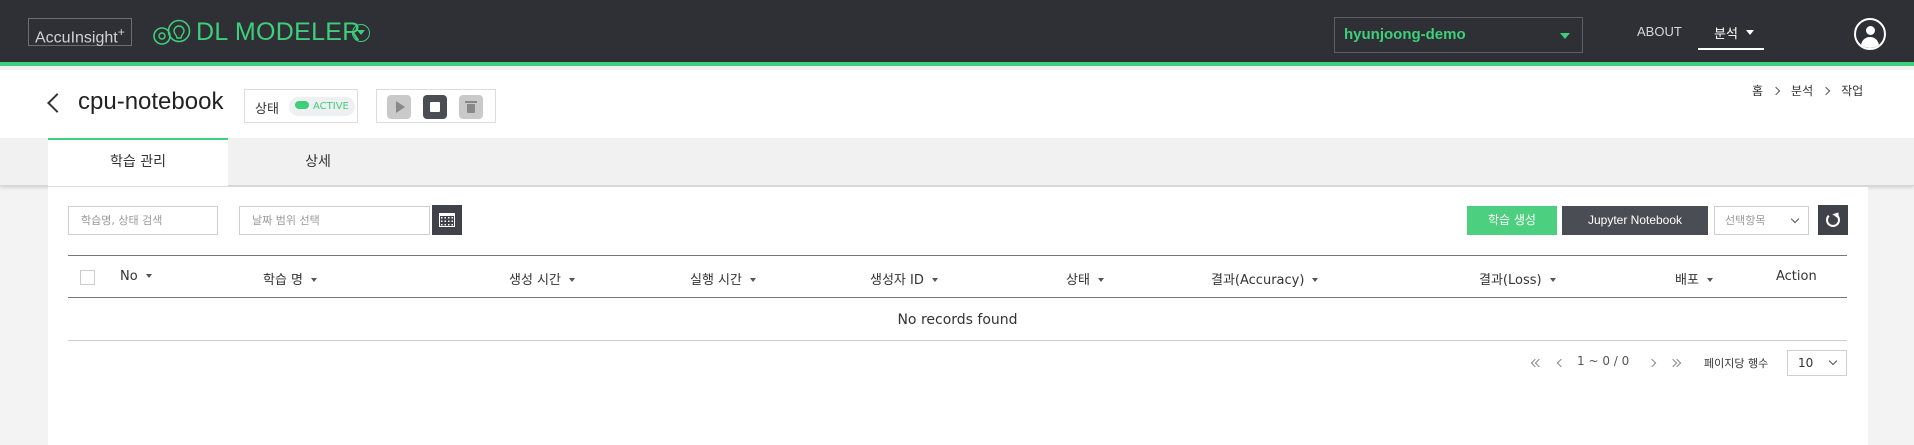  I want to click on select-items-dropdown: 선택항목, so click(1761, 220).